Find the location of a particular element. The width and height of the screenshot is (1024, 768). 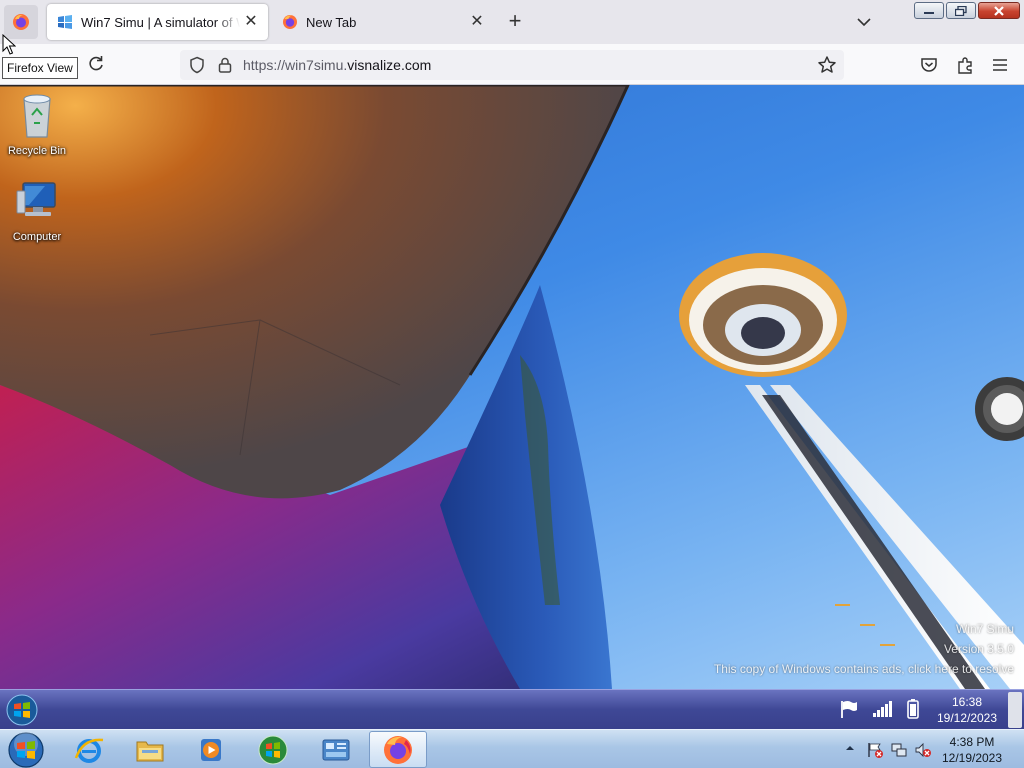

tab-win7simu: Win7 Simu | A simulator of Windows 7 ✕ is located at coordinates (157, 22).